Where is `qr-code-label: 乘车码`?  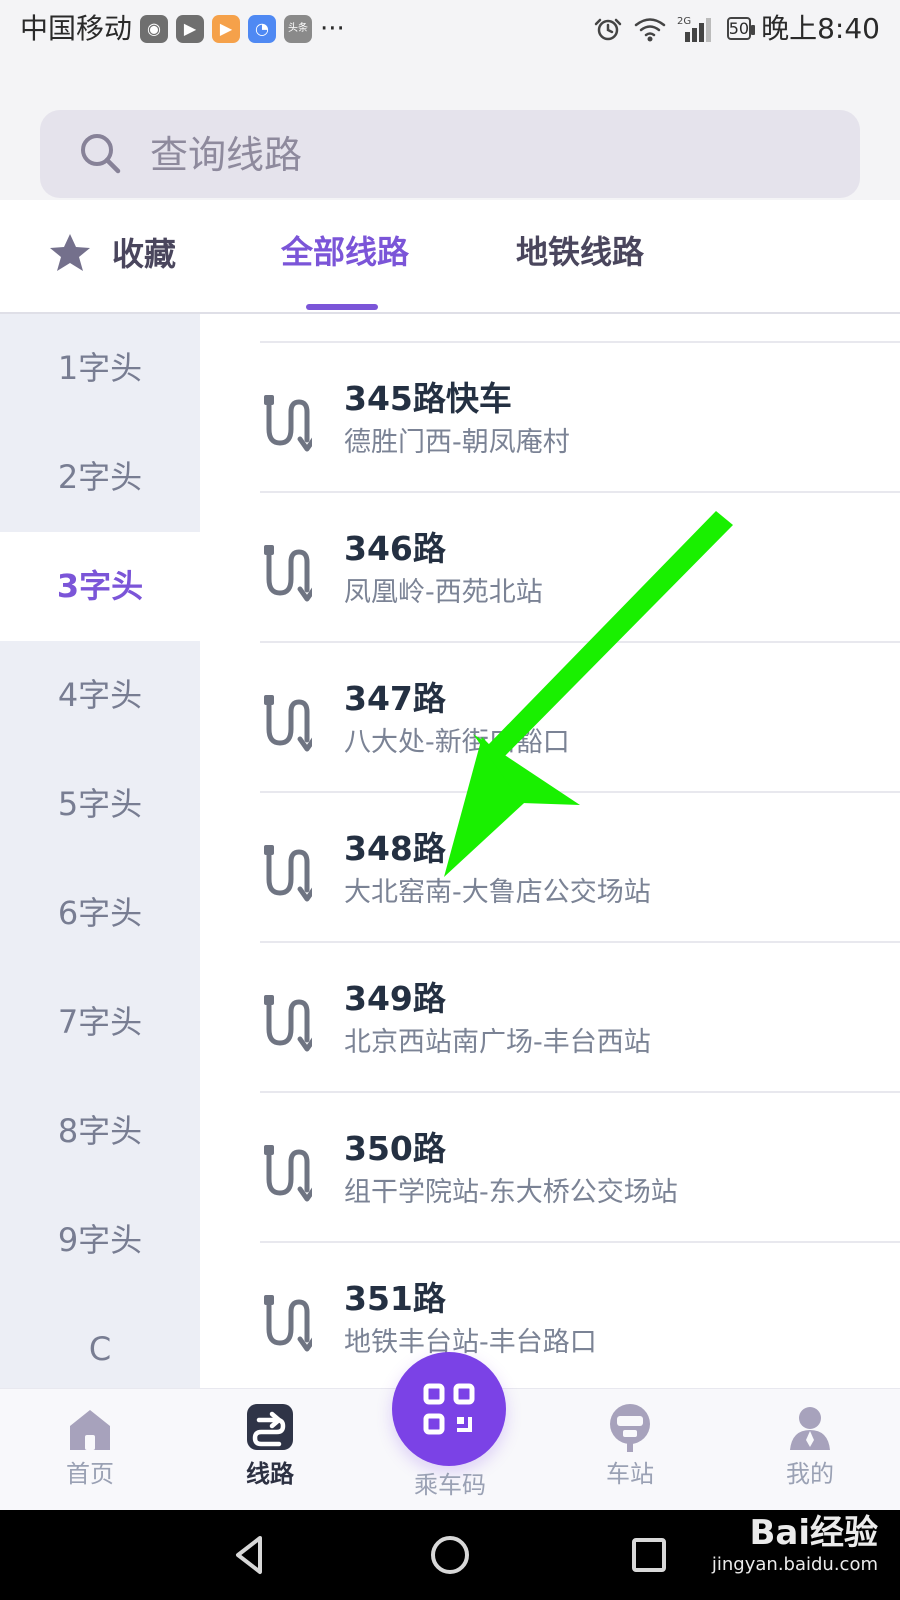 qr-code-label: 乘车码 is located at coordinates (450, 1485).